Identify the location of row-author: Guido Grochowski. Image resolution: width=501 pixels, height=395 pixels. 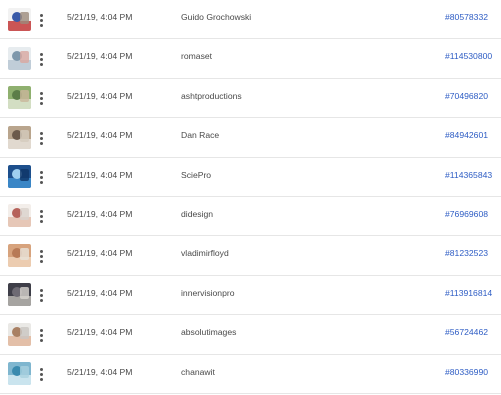
(216, 17).